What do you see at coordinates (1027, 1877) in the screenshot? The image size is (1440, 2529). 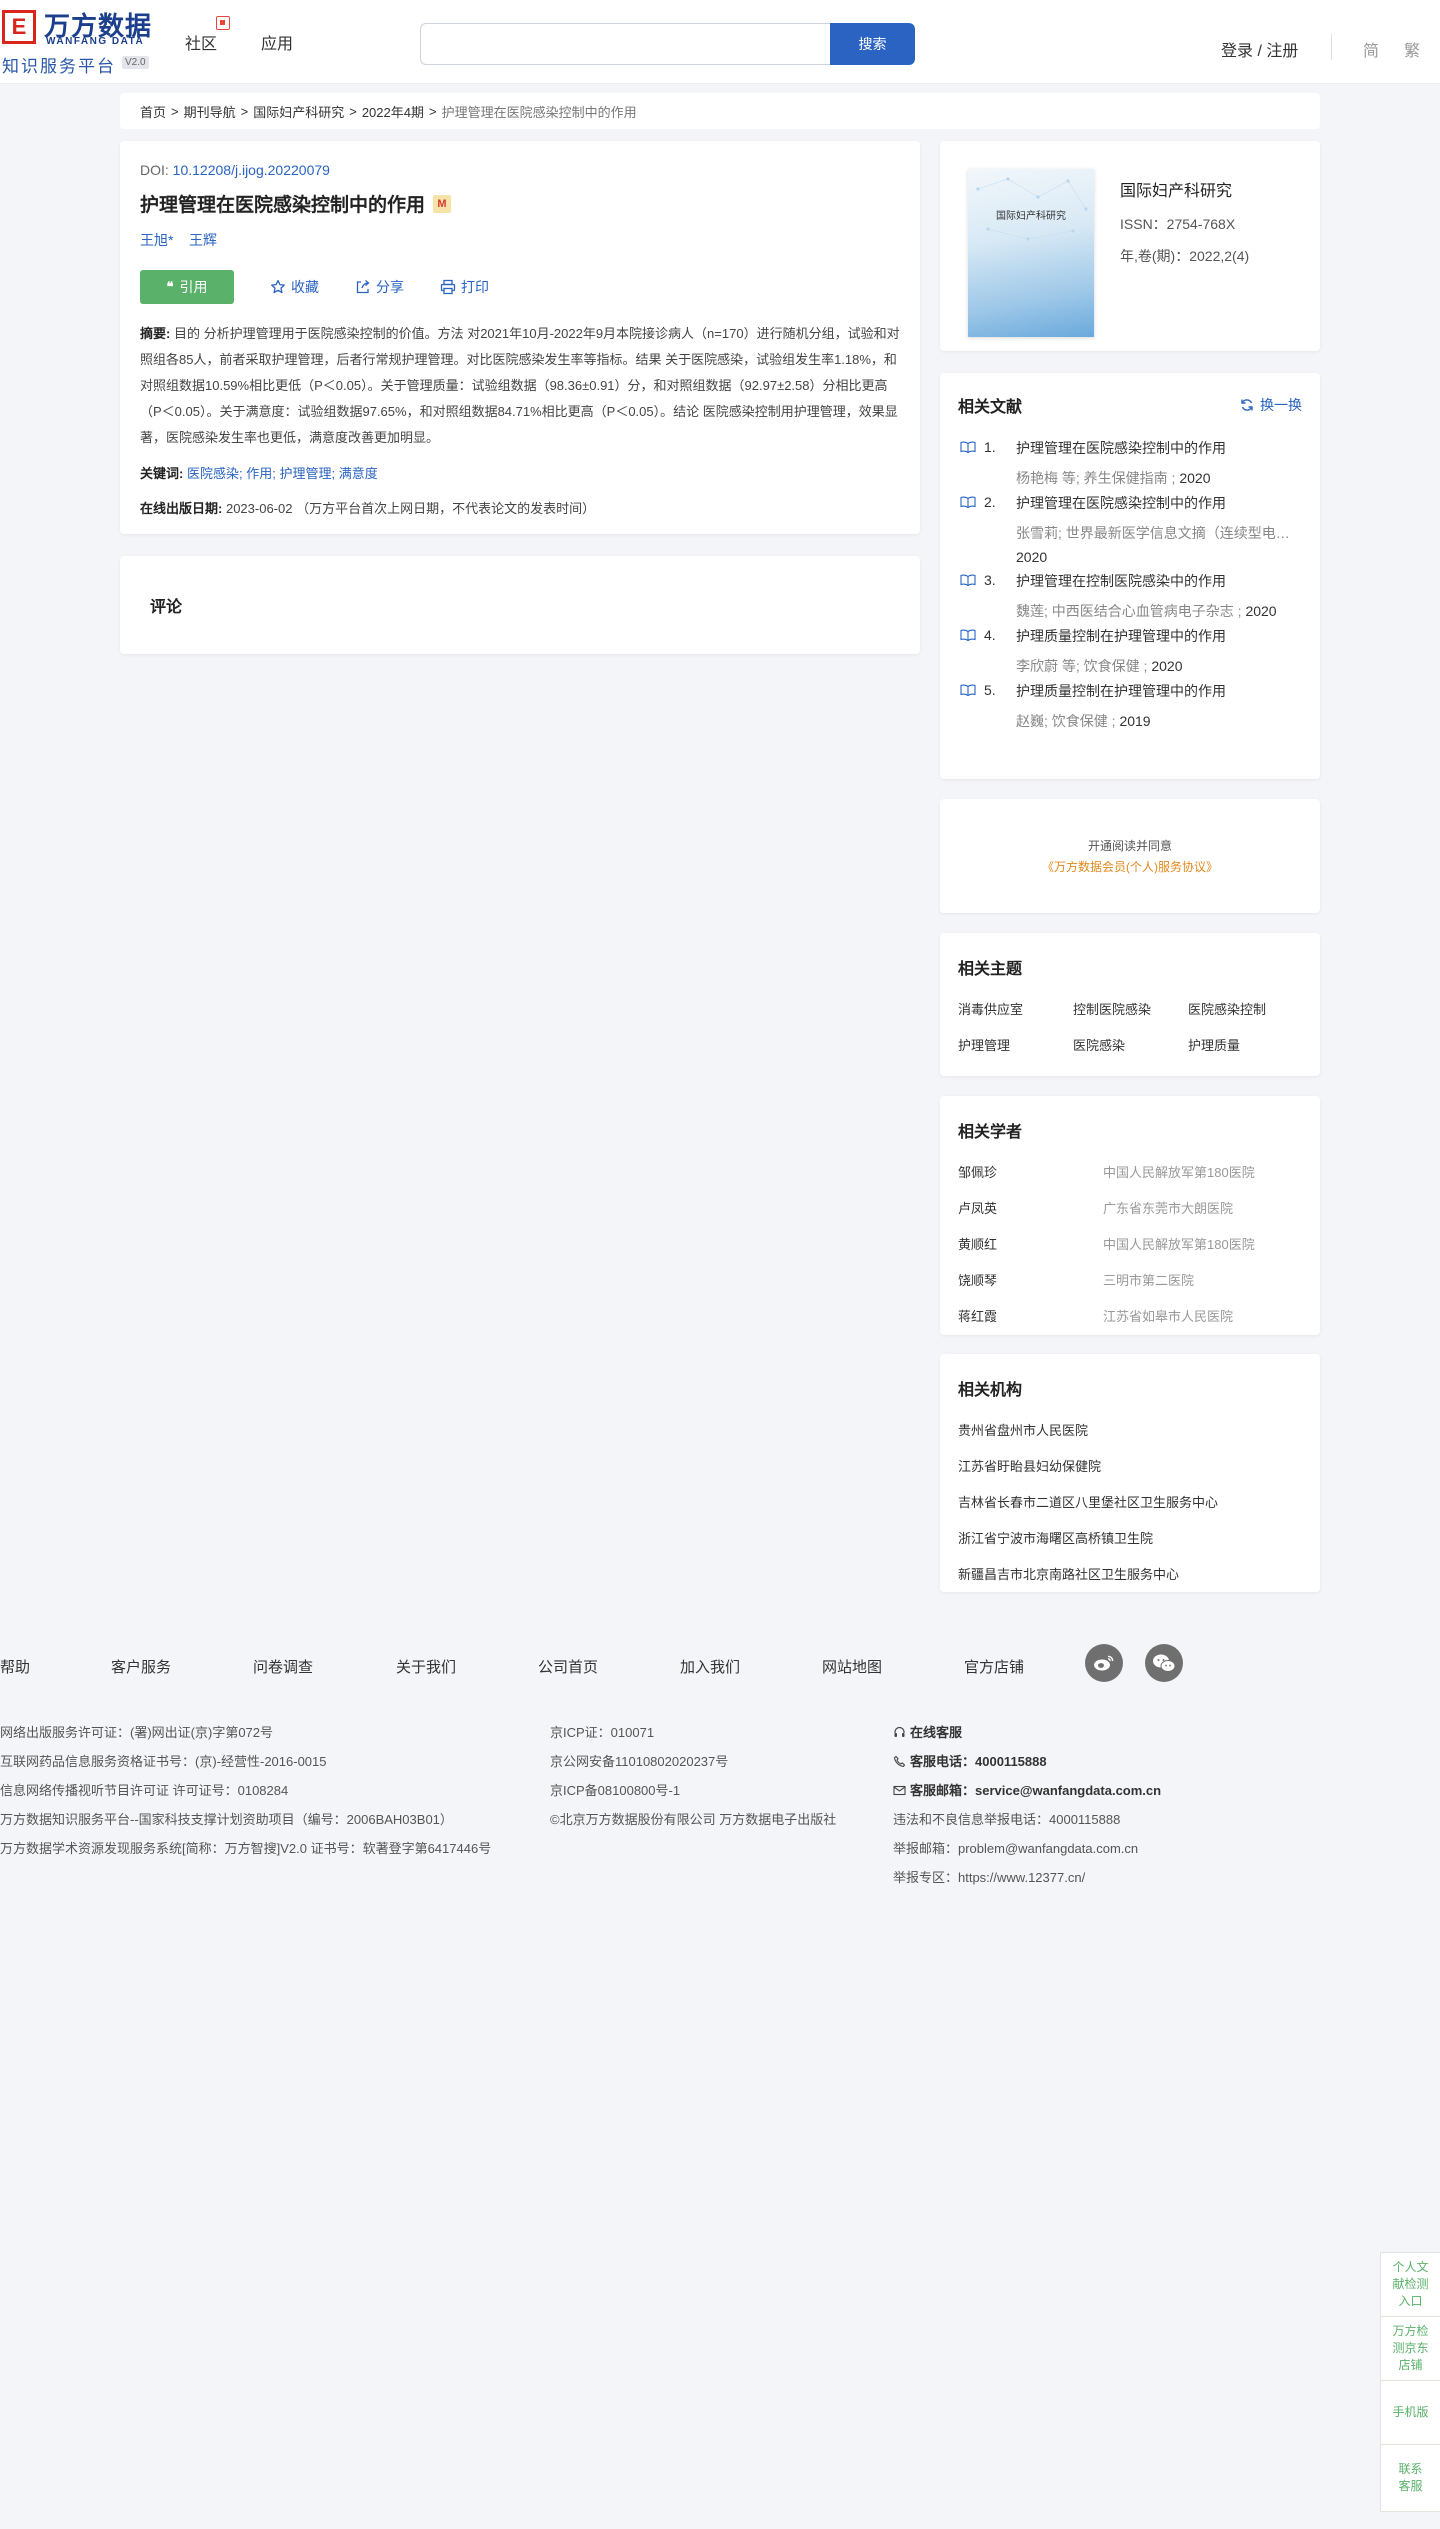 I see `report-zone-link: 举报专区：https://www.12377.cn/` at bounding box center [1027, 1877].